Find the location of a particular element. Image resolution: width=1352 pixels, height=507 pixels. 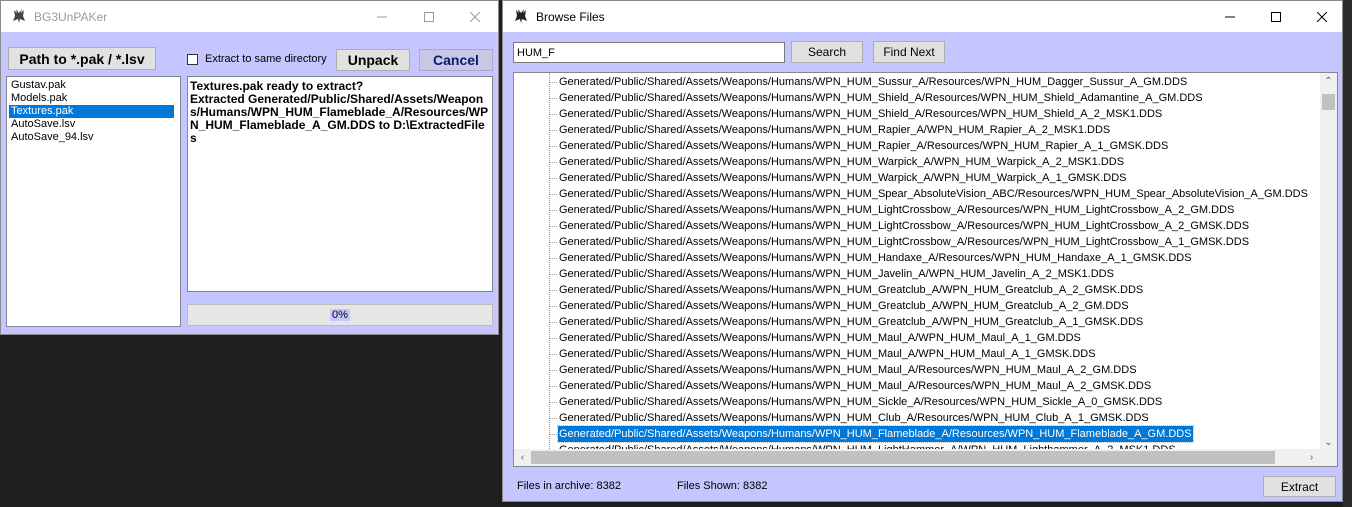

progress-text: 0% is located at coordinates (340, 315).